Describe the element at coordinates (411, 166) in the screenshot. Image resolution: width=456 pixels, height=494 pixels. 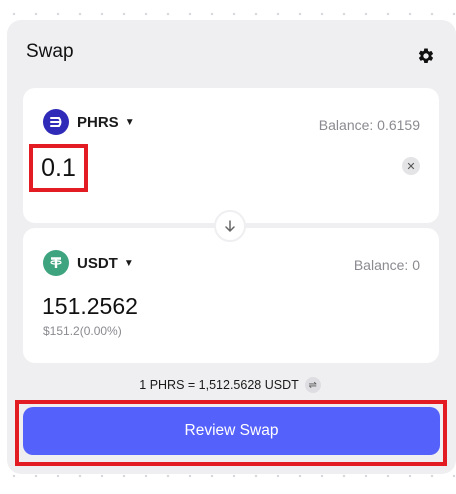
I see `clear-icon: ✕` at that location.